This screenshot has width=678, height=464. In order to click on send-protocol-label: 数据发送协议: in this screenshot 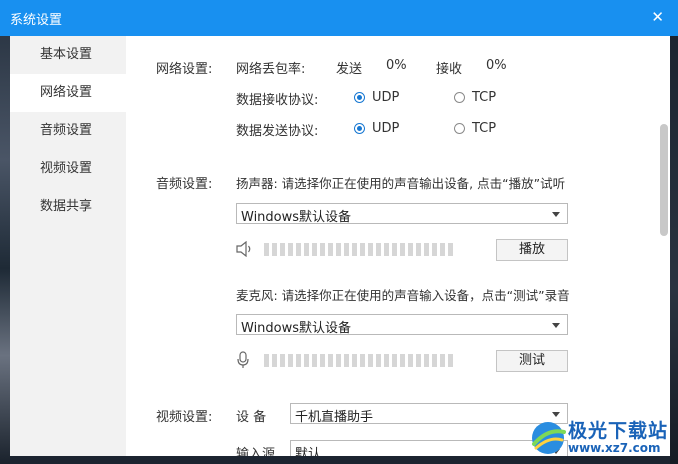, I will do `click(277, 131)`.